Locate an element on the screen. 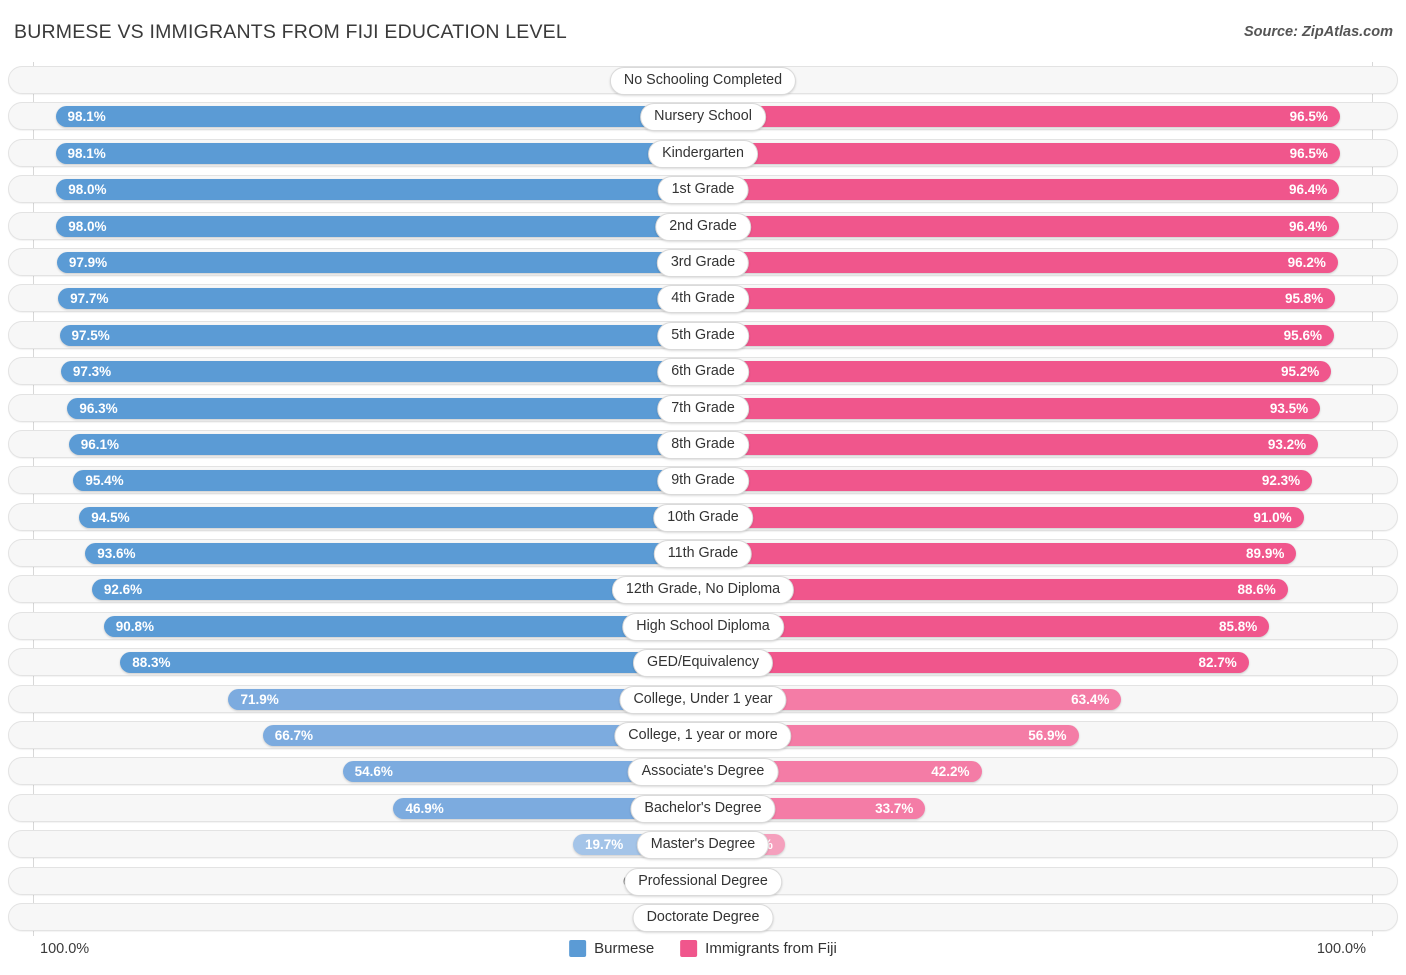  bar-value-burmese: 92.6% is located at coordinates (123, 590).